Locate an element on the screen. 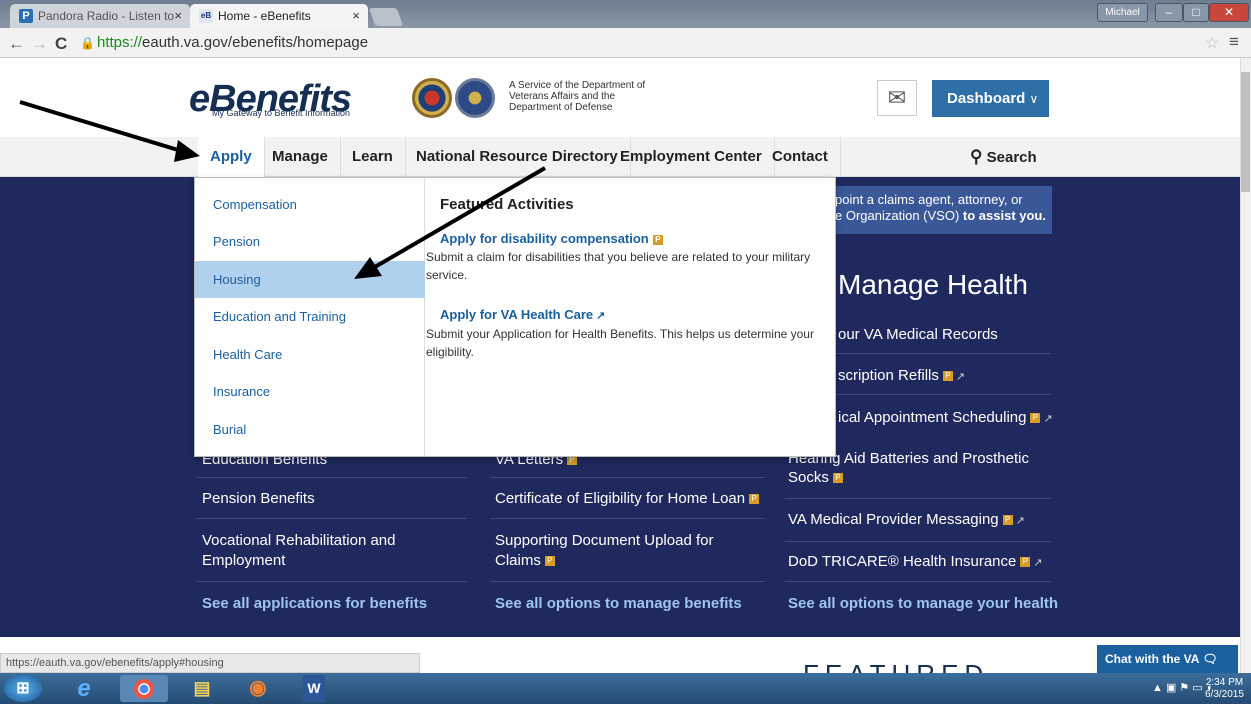 This screenshot has width=1251, height=704. chat-with-va-button: Chat with the VA 🗨 is located at coordinates (1167, 659).